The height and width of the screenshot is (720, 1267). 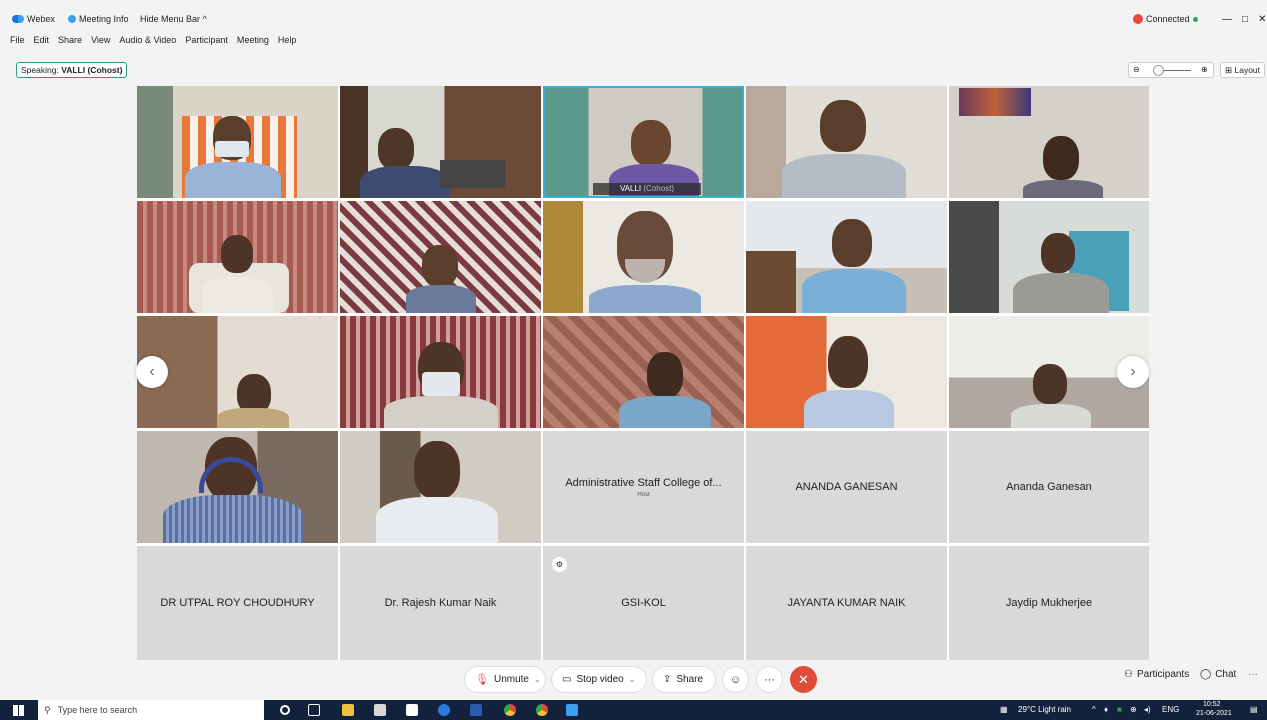 I want to click on webex-taskbar-icon, so click(x=572, y=710).